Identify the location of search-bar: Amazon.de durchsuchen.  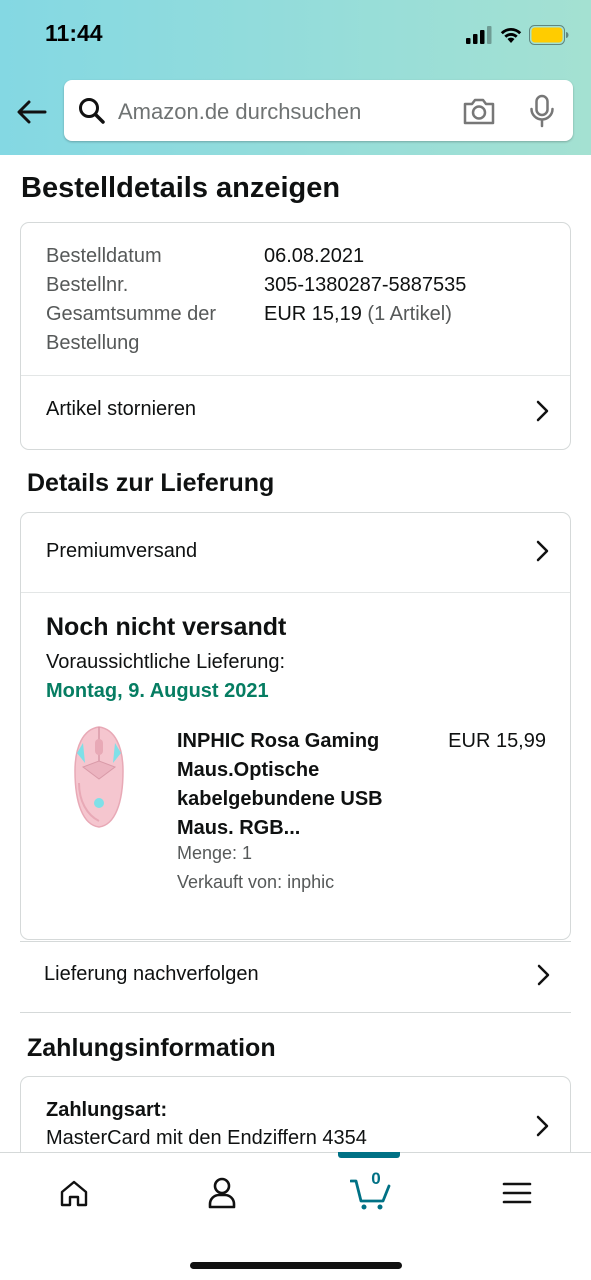
(318, 110).